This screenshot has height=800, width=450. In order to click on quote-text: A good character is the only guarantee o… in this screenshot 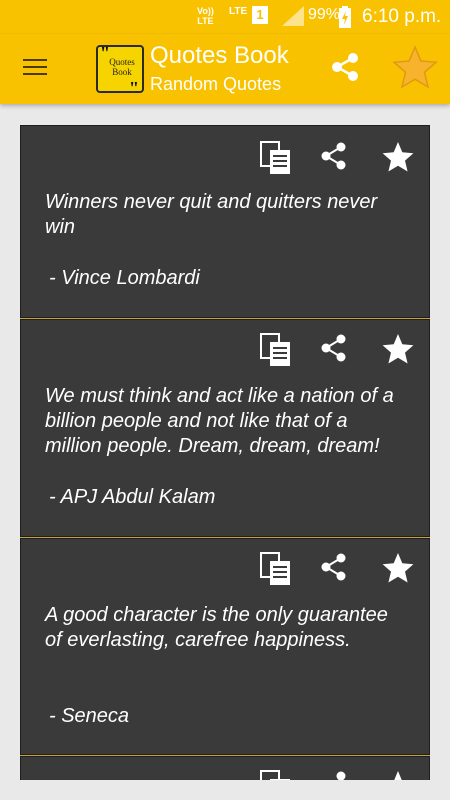, I will do `click(216, 627)`.